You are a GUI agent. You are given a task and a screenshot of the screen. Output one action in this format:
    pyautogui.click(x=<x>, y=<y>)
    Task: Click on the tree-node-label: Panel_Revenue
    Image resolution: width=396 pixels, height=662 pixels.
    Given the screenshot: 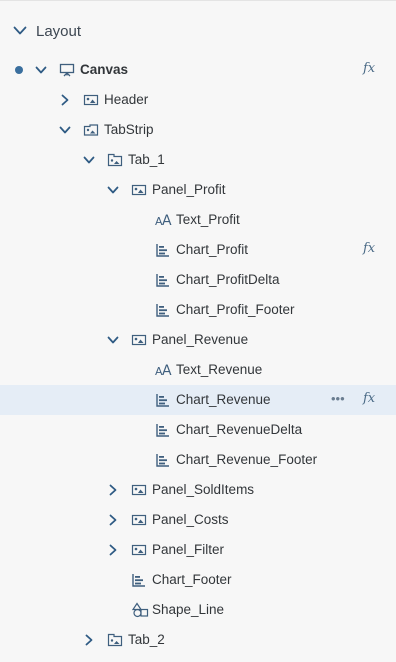 What is the action you would take?
    pyautogui.click(x=200, y=339)
    